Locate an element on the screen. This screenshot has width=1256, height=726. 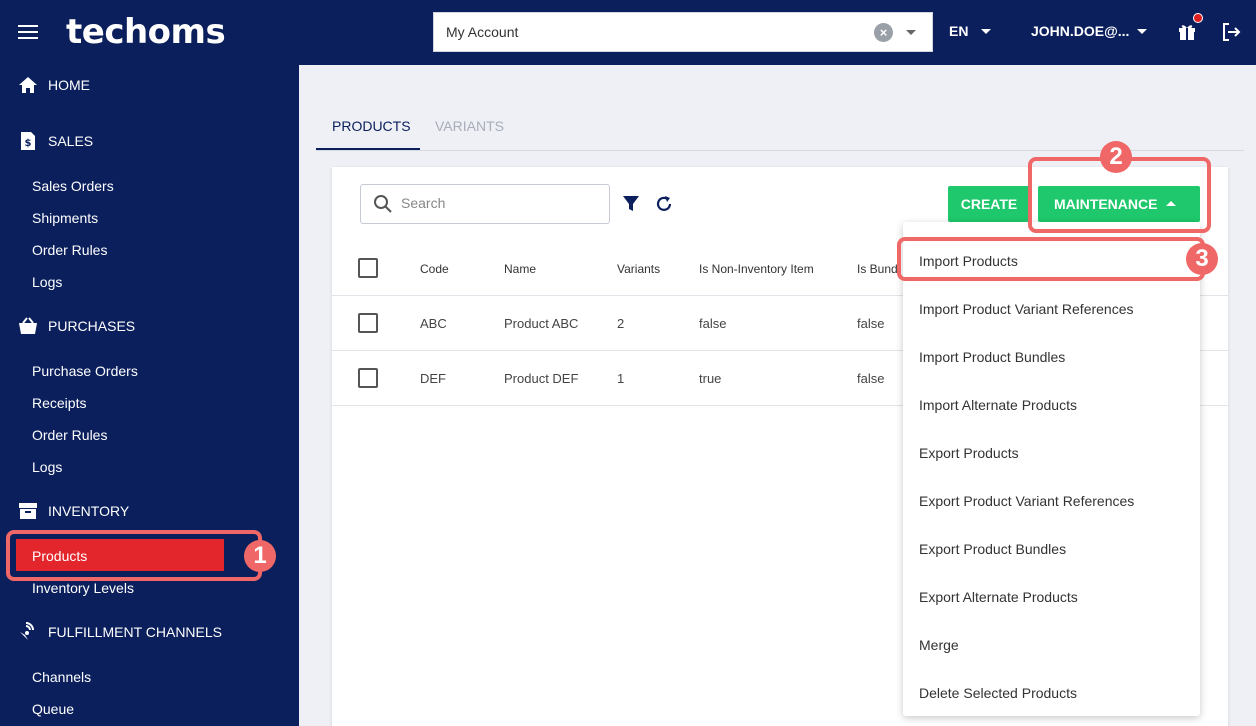
home-icon is located at coordinates (28, 85).